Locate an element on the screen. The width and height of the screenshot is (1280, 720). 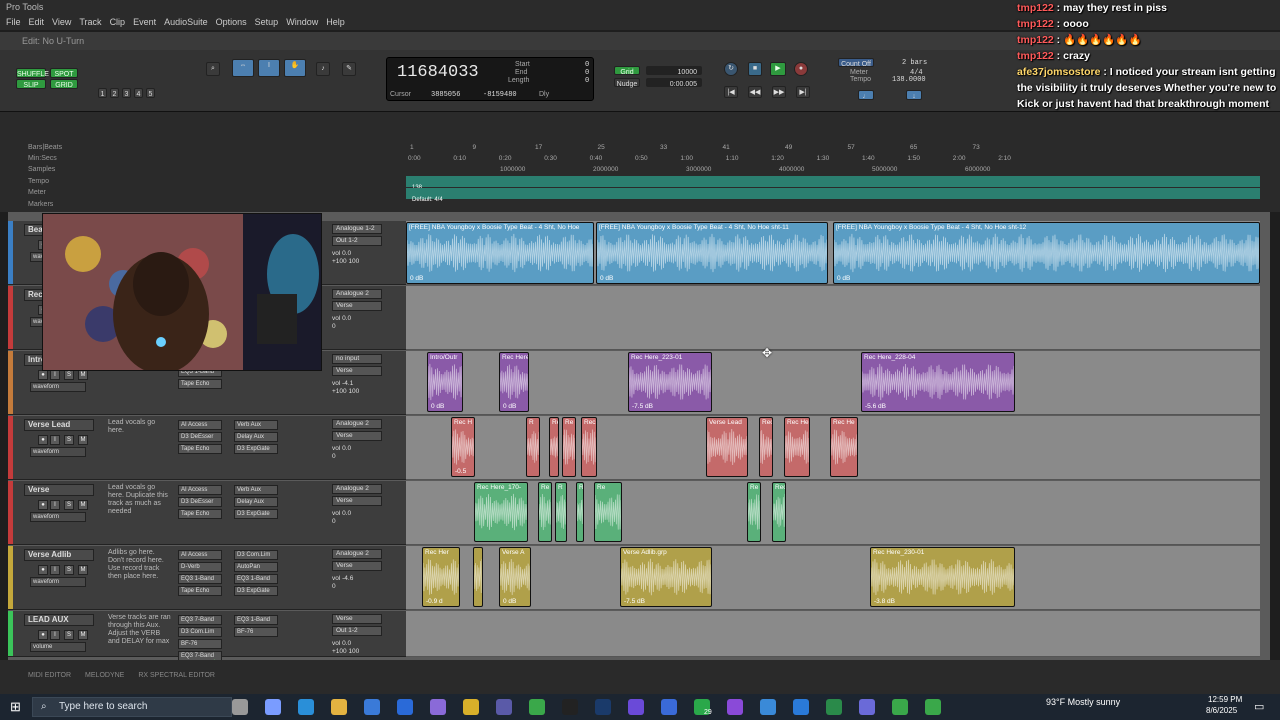
send-slot: BF-76 is located at coordinates (256, 632).